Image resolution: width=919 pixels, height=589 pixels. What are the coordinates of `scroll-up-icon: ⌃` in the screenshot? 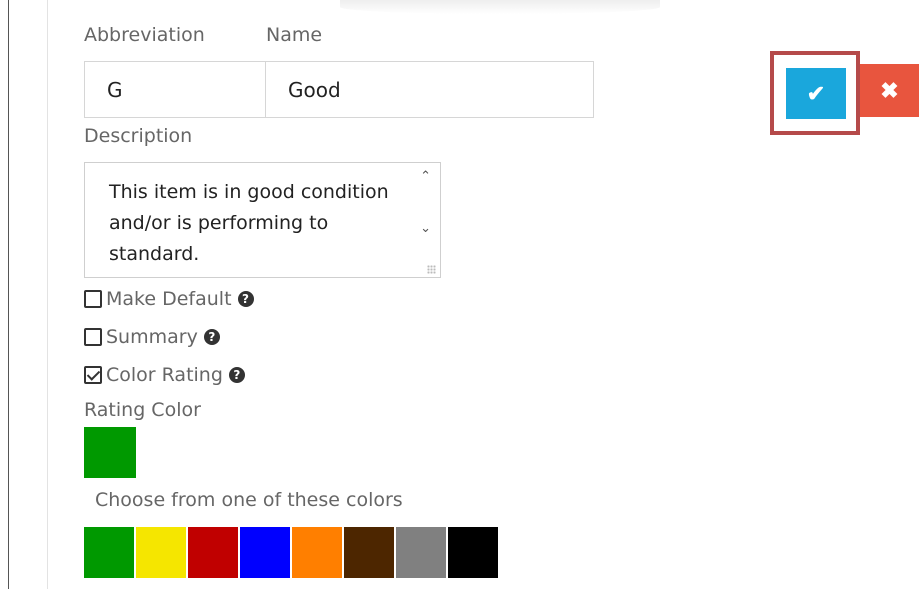 It's located at (425, 176).